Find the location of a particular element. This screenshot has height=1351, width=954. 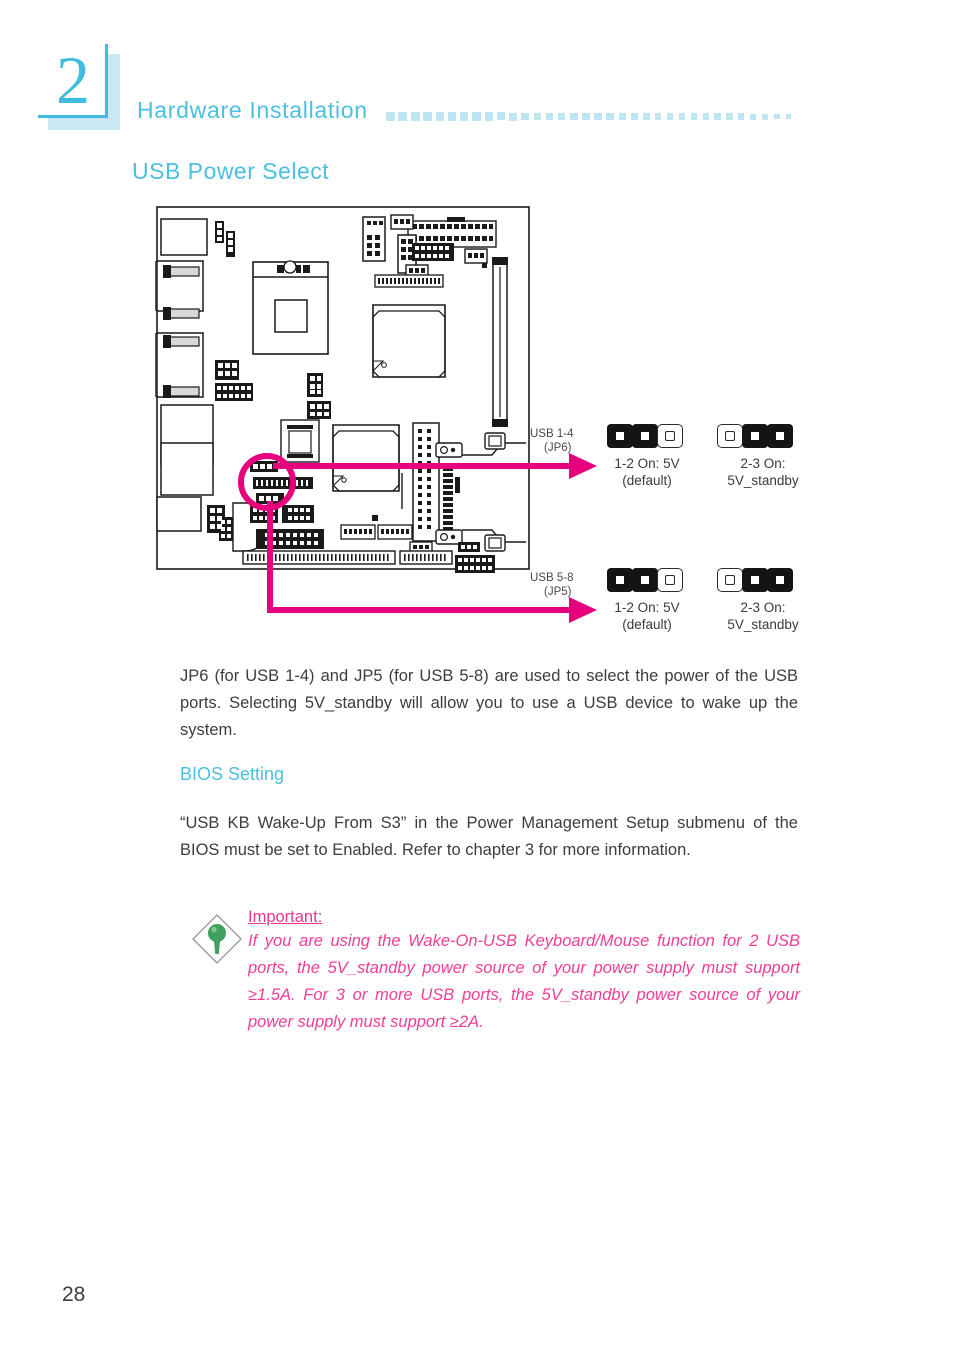

important-icon is located at coordinates (217, 939).